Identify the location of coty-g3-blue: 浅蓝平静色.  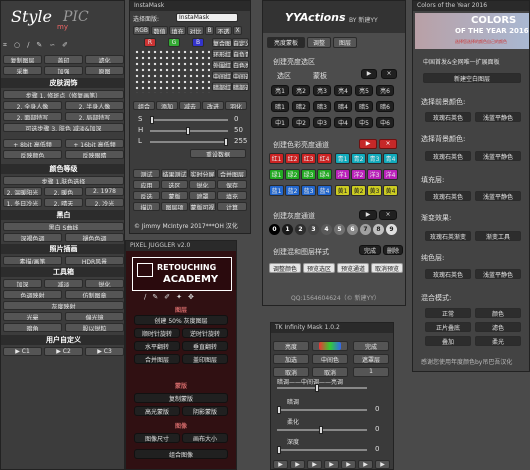
(498, 196).